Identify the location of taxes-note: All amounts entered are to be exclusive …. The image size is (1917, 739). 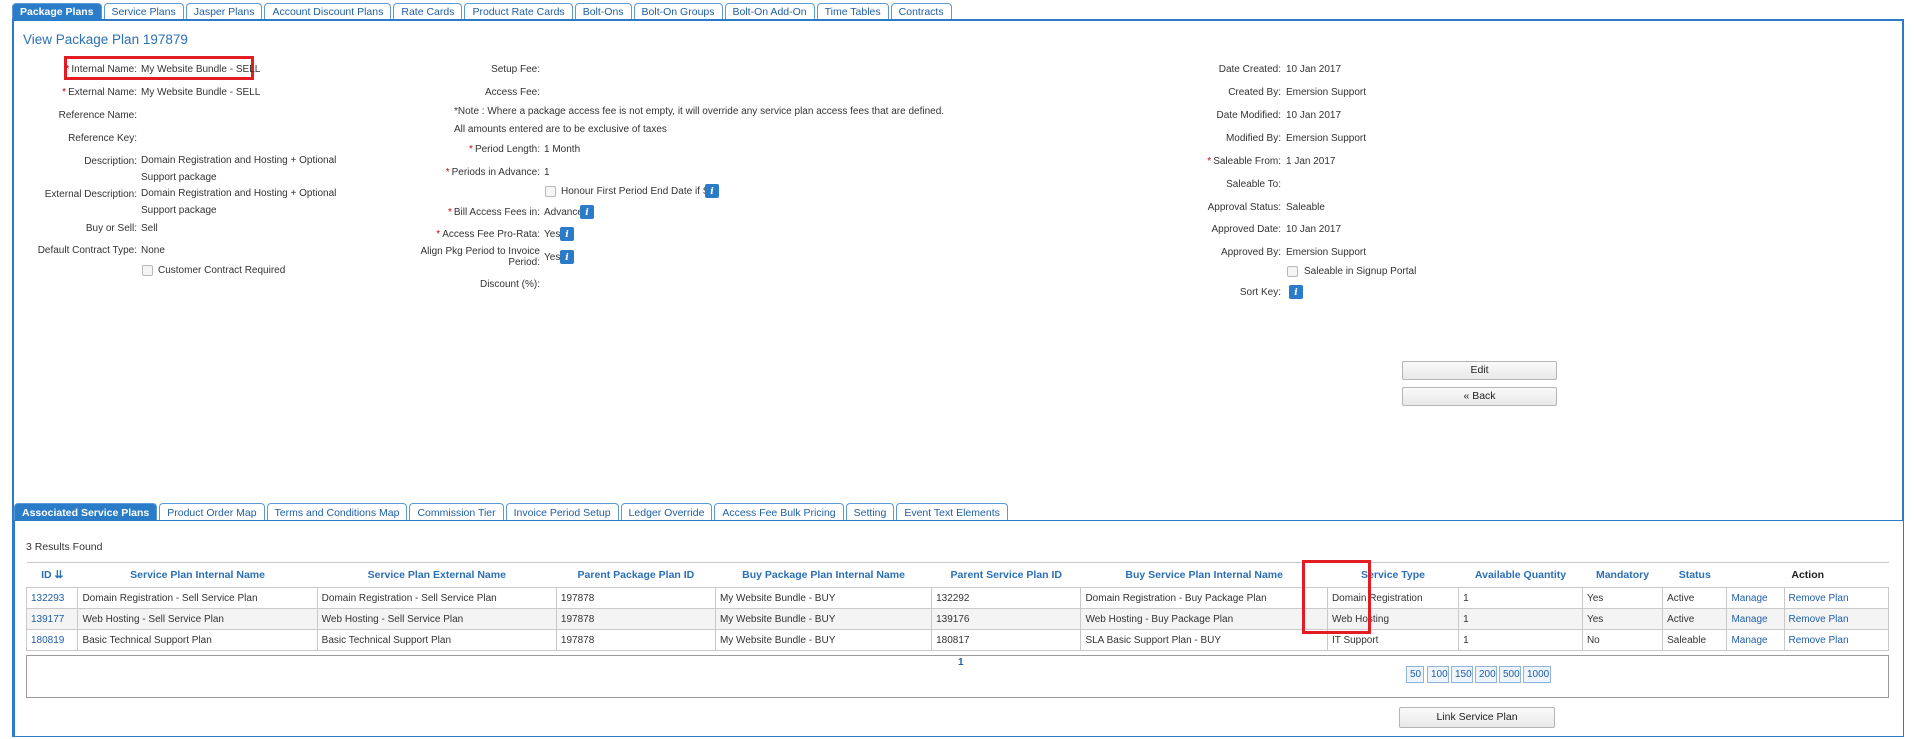
(560, 129).